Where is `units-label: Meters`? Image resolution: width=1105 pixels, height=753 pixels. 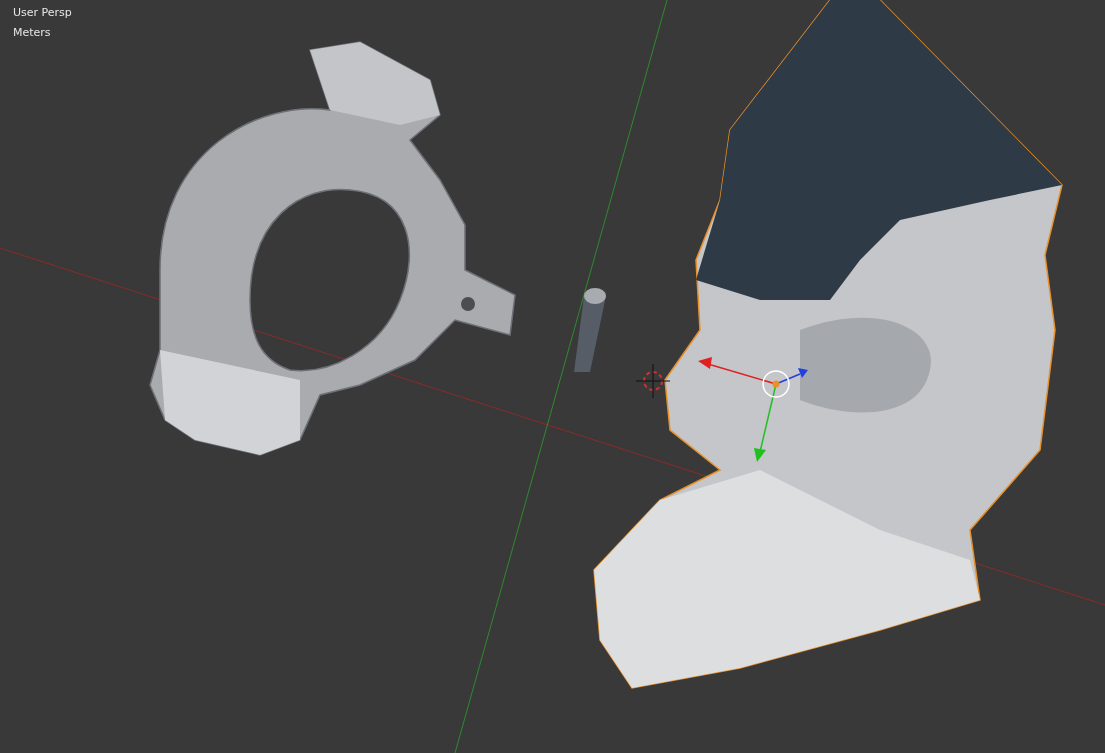 units-label: Meters is located at coordinates (32, 33).